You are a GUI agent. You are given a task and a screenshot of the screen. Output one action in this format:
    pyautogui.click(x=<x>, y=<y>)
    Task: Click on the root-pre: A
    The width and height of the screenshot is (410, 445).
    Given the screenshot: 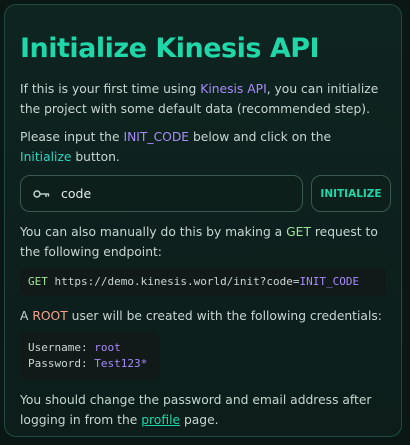 What is the action you would take?
    pyautogui.click(x=26, y=316)
    